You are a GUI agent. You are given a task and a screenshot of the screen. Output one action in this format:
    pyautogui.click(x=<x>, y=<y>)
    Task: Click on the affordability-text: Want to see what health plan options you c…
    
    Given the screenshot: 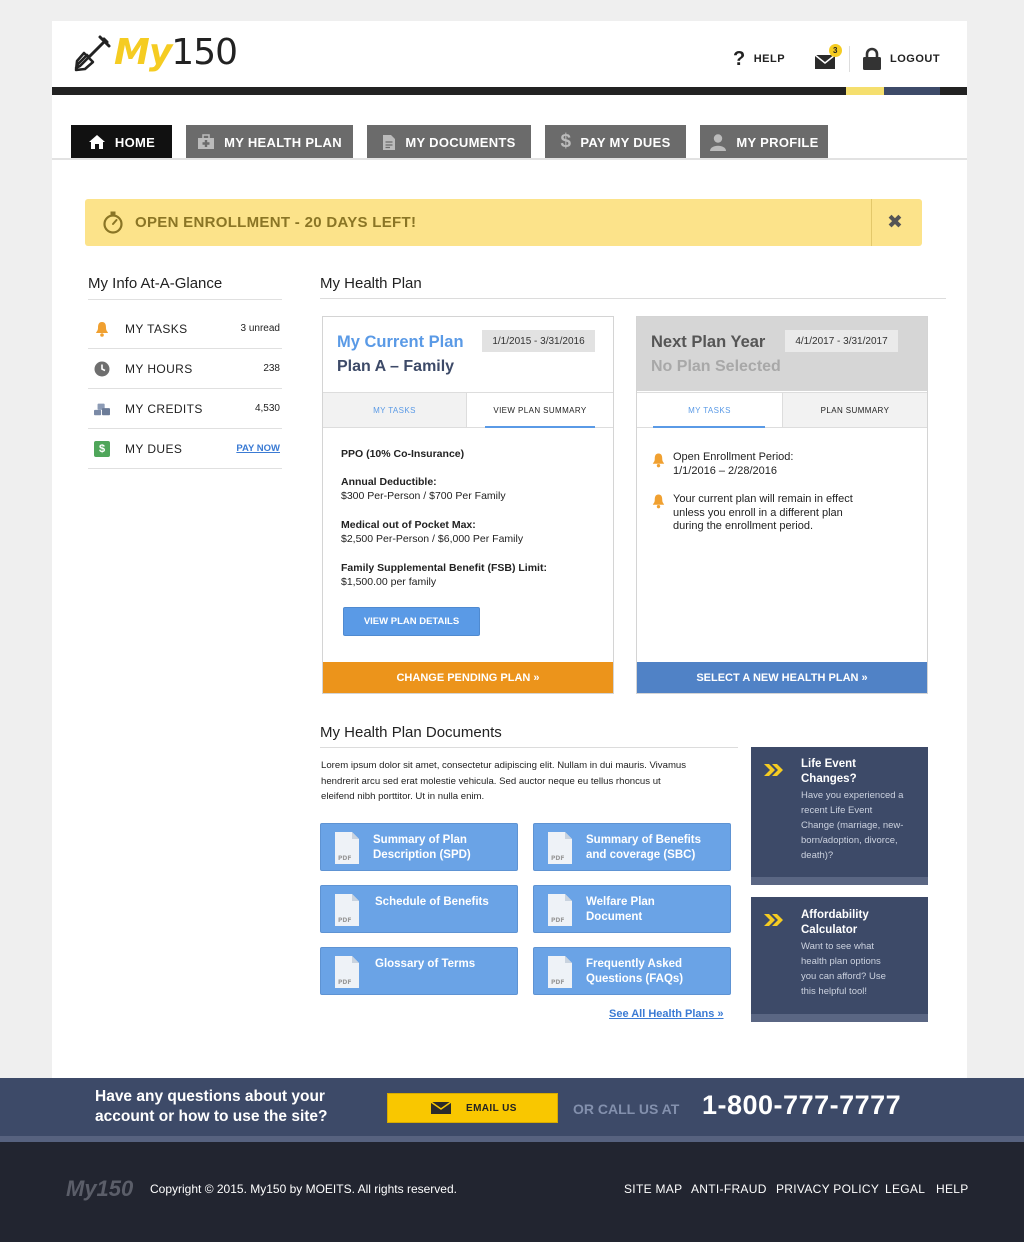 What is the action you would take?
    pyautogui.click(x=843, y=969)
    